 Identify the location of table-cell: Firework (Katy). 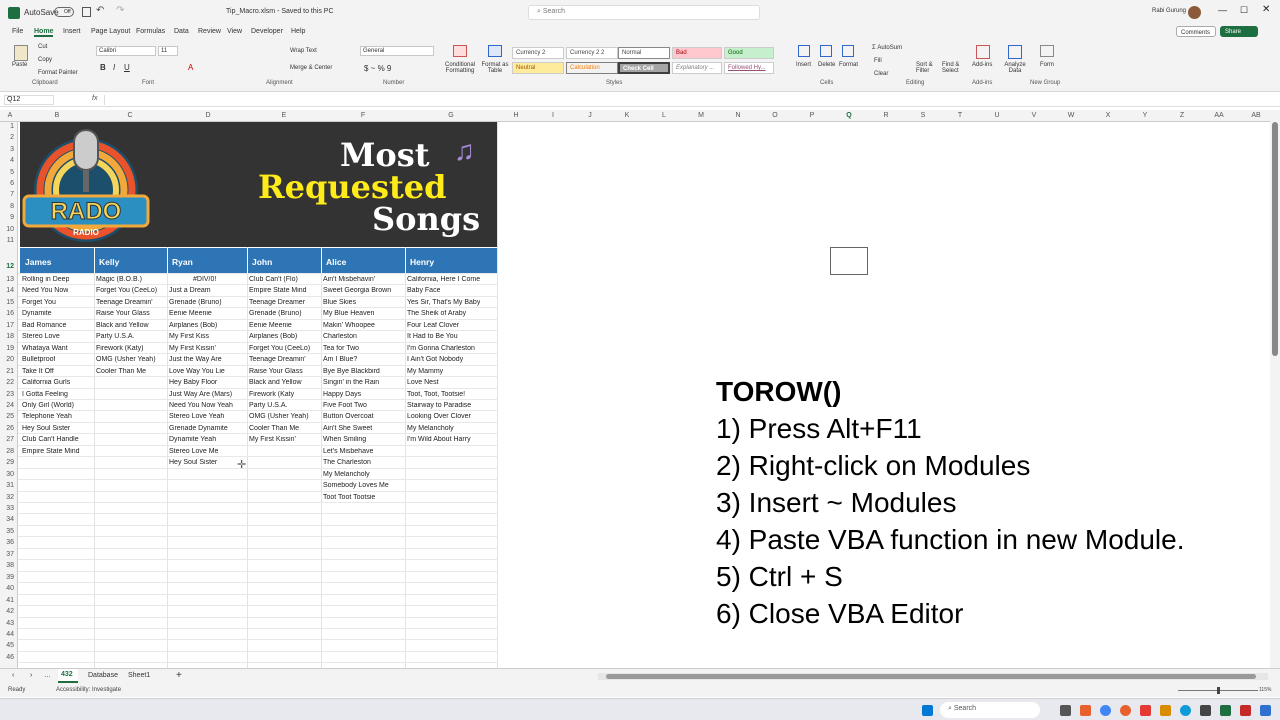
(119, 348).